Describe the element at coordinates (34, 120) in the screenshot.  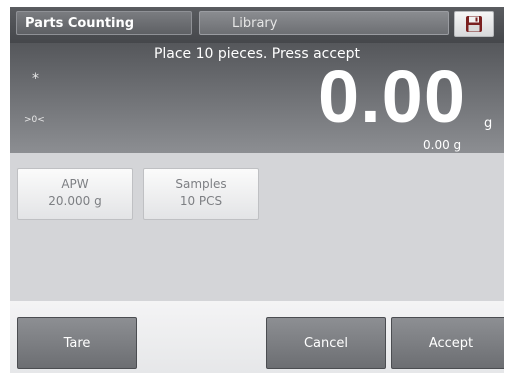
I see `center-of-zero-indicator: >0<` at that location.